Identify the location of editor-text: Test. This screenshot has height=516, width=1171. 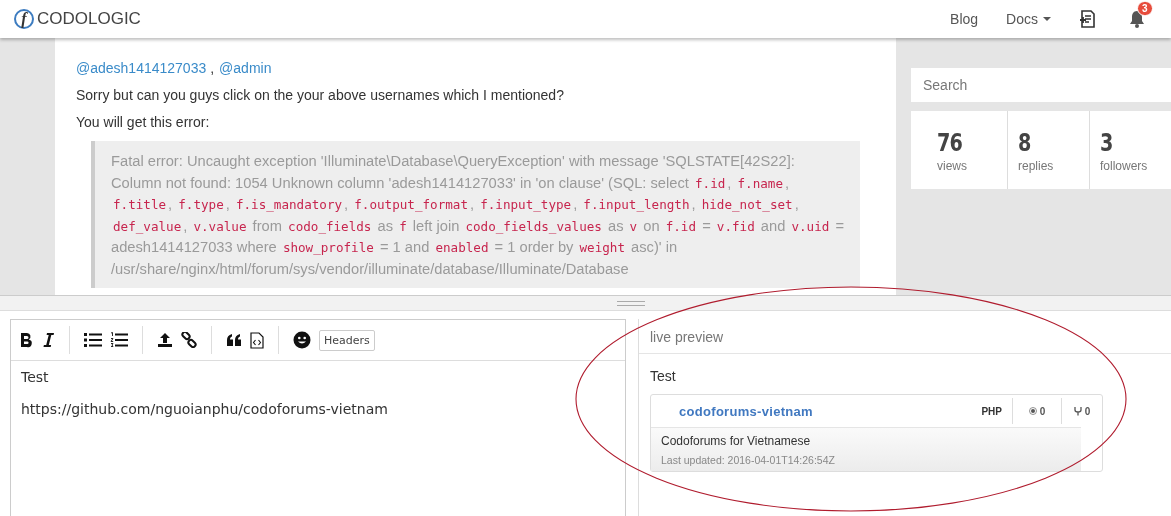
(318, 377).